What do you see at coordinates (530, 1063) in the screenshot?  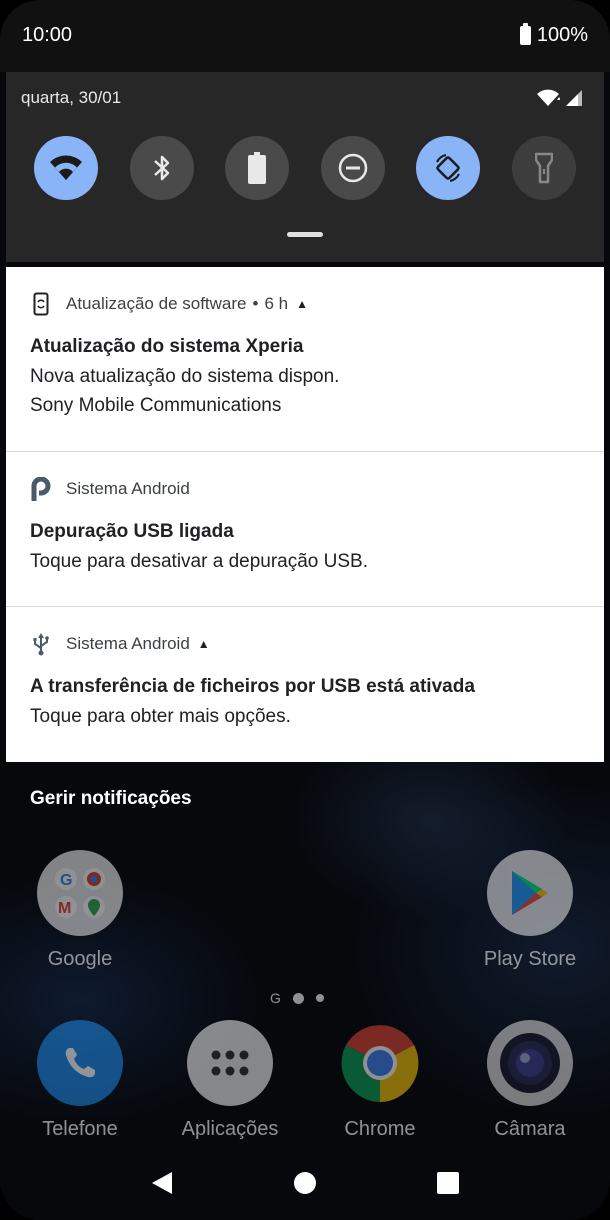 I see `camera-icon` at bounding box center [530, 1063].